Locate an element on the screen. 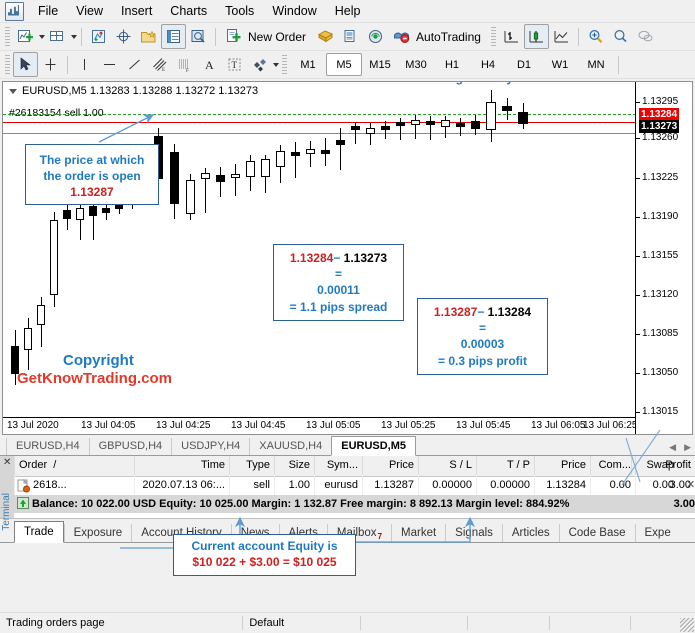 Image resolution: width=695 pixels, height=633 pixels. cursor-icon is located at coordinates (25, 64).